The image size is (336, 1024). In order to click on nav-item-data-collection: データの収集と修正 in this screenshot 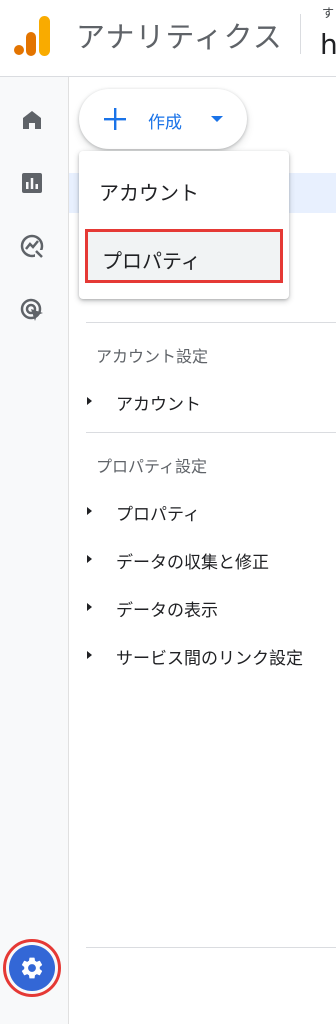, I will do `click(202, 559)`.